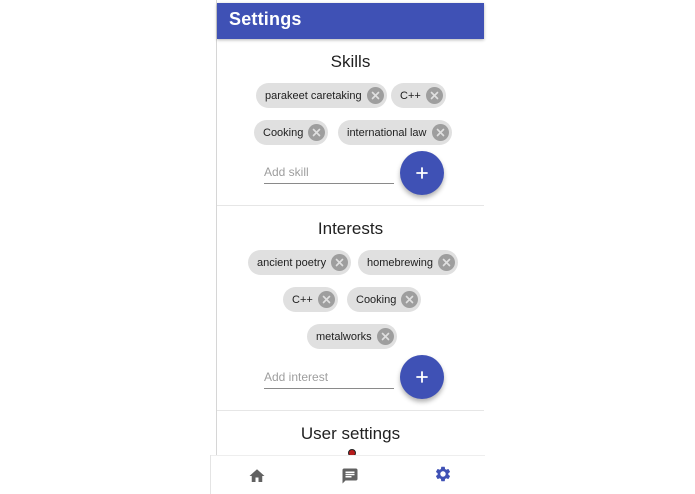 This screenshot has height=494, width=695. I want to click on chat-icon, so click(350, 476).